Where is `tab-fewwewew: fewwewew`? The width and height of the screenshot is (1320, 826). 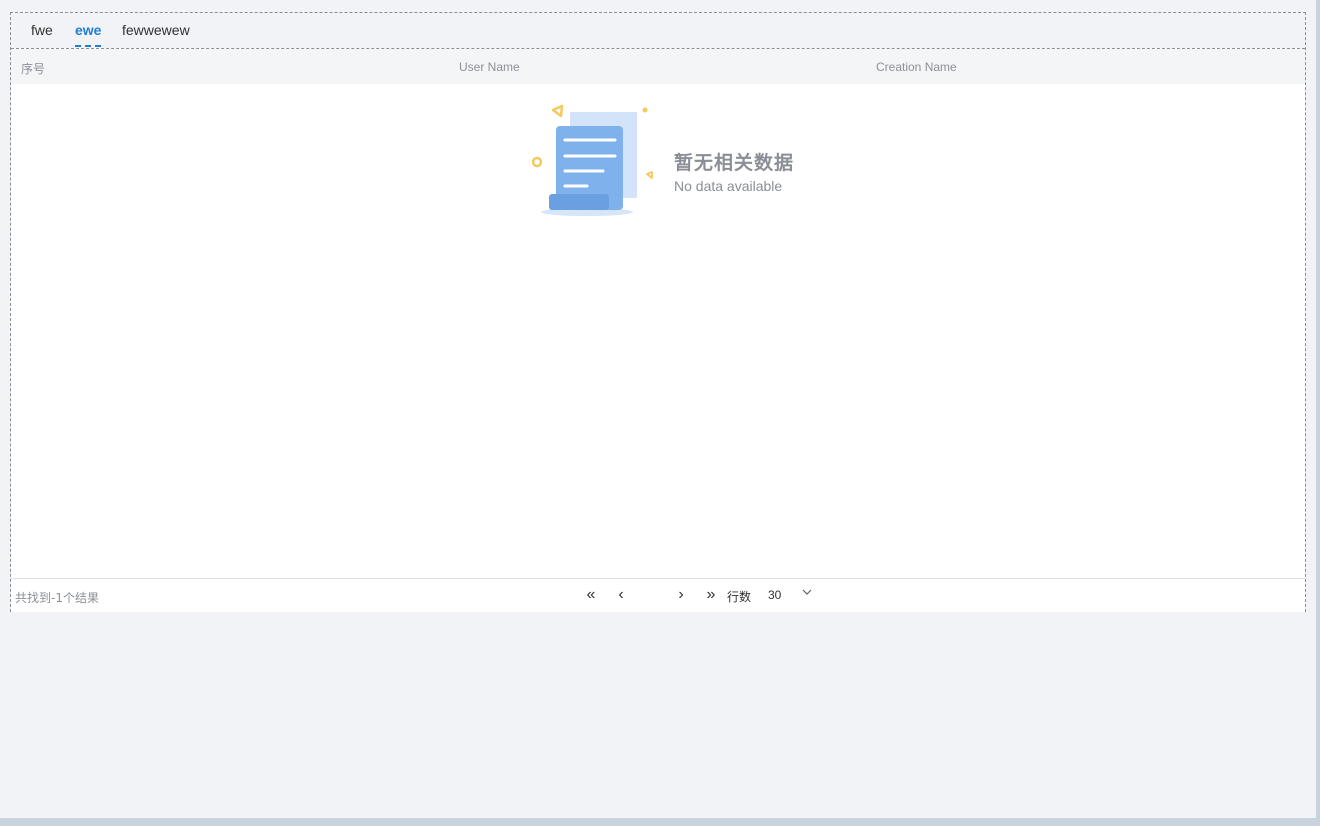 tab-fewwewew: fewwewew is located at coordinates (156, 30).